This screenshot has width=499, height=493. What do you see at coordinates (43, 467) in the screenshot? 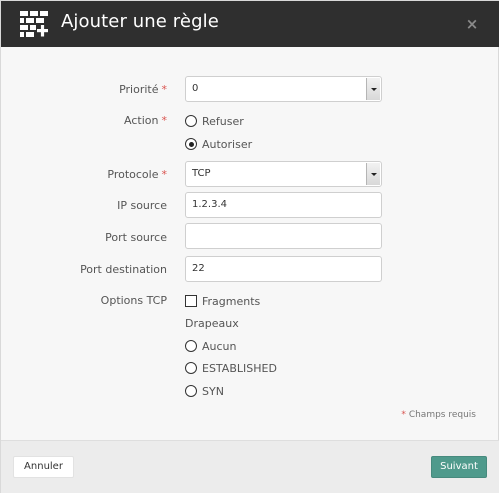
I see `cancel-button: Annuler` at bounding box center [43, 467].